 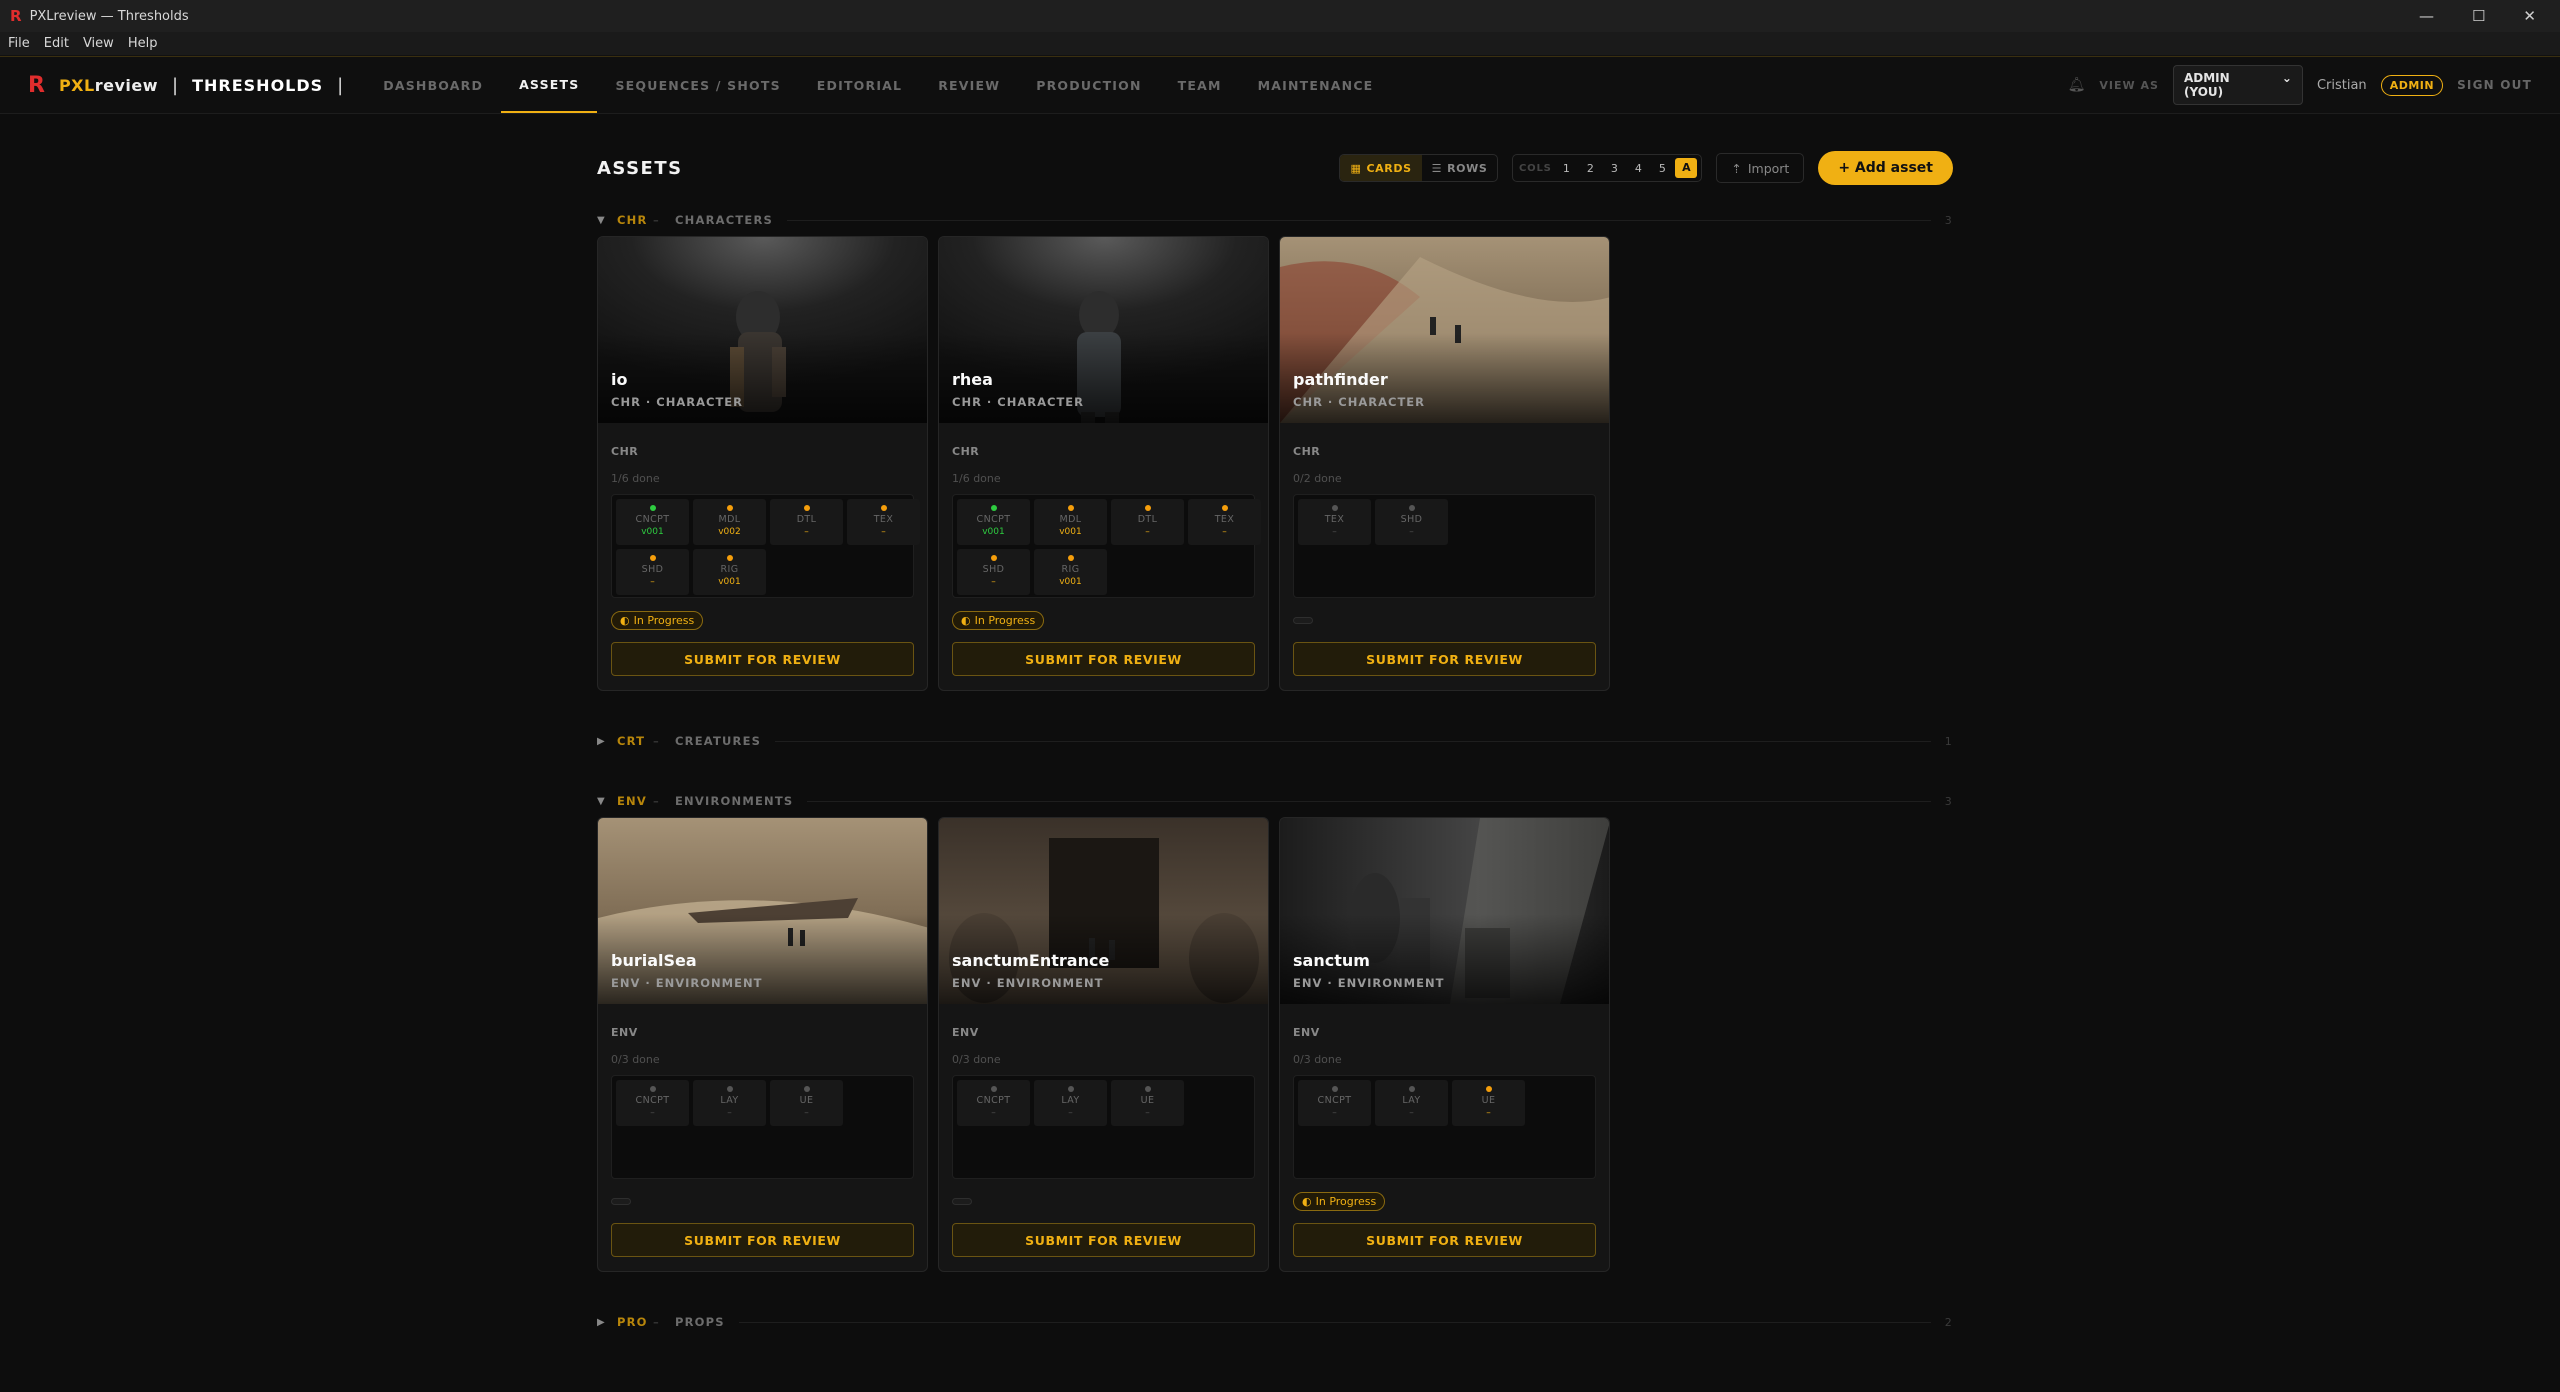 What do you see at coordinates (762, 330) in the screenshot?
I see `asset-thumbnail: io CHR · CHARACTER` at bounding box center [762, 330].